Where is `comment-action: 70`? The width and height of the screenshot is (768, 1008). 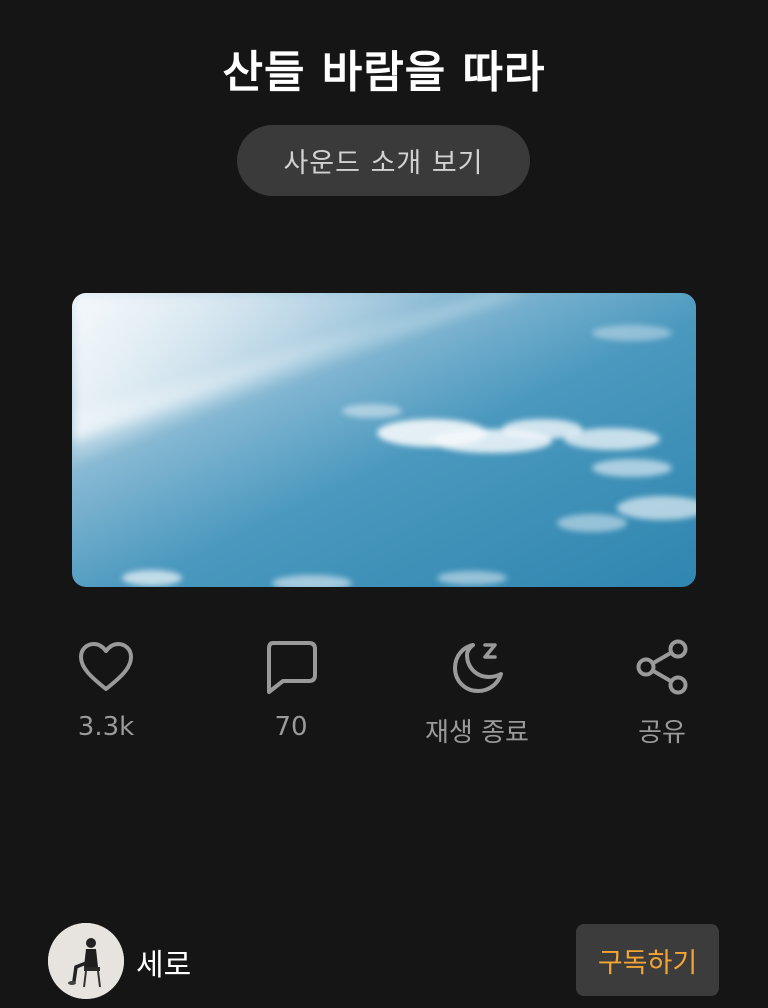
comment-action: 70 is located at coordinates (291, 689).